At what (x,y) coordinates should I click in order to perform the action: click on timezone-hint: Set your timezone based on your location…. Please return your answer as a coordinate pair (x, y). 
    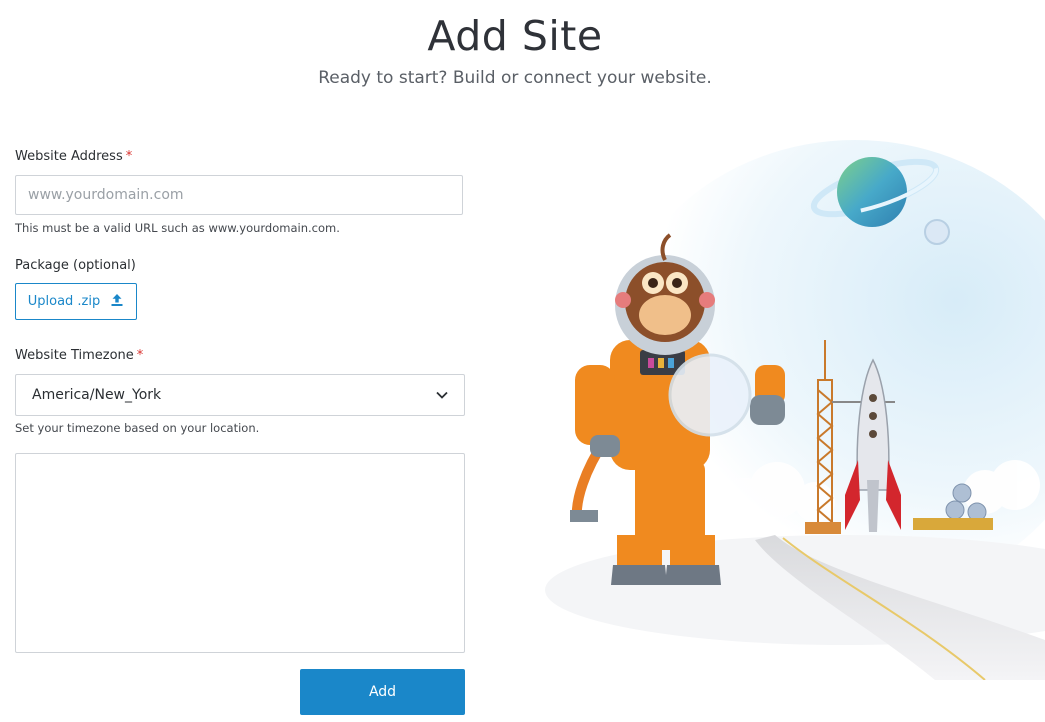
    Looking at the image, I should click on (137, 428).